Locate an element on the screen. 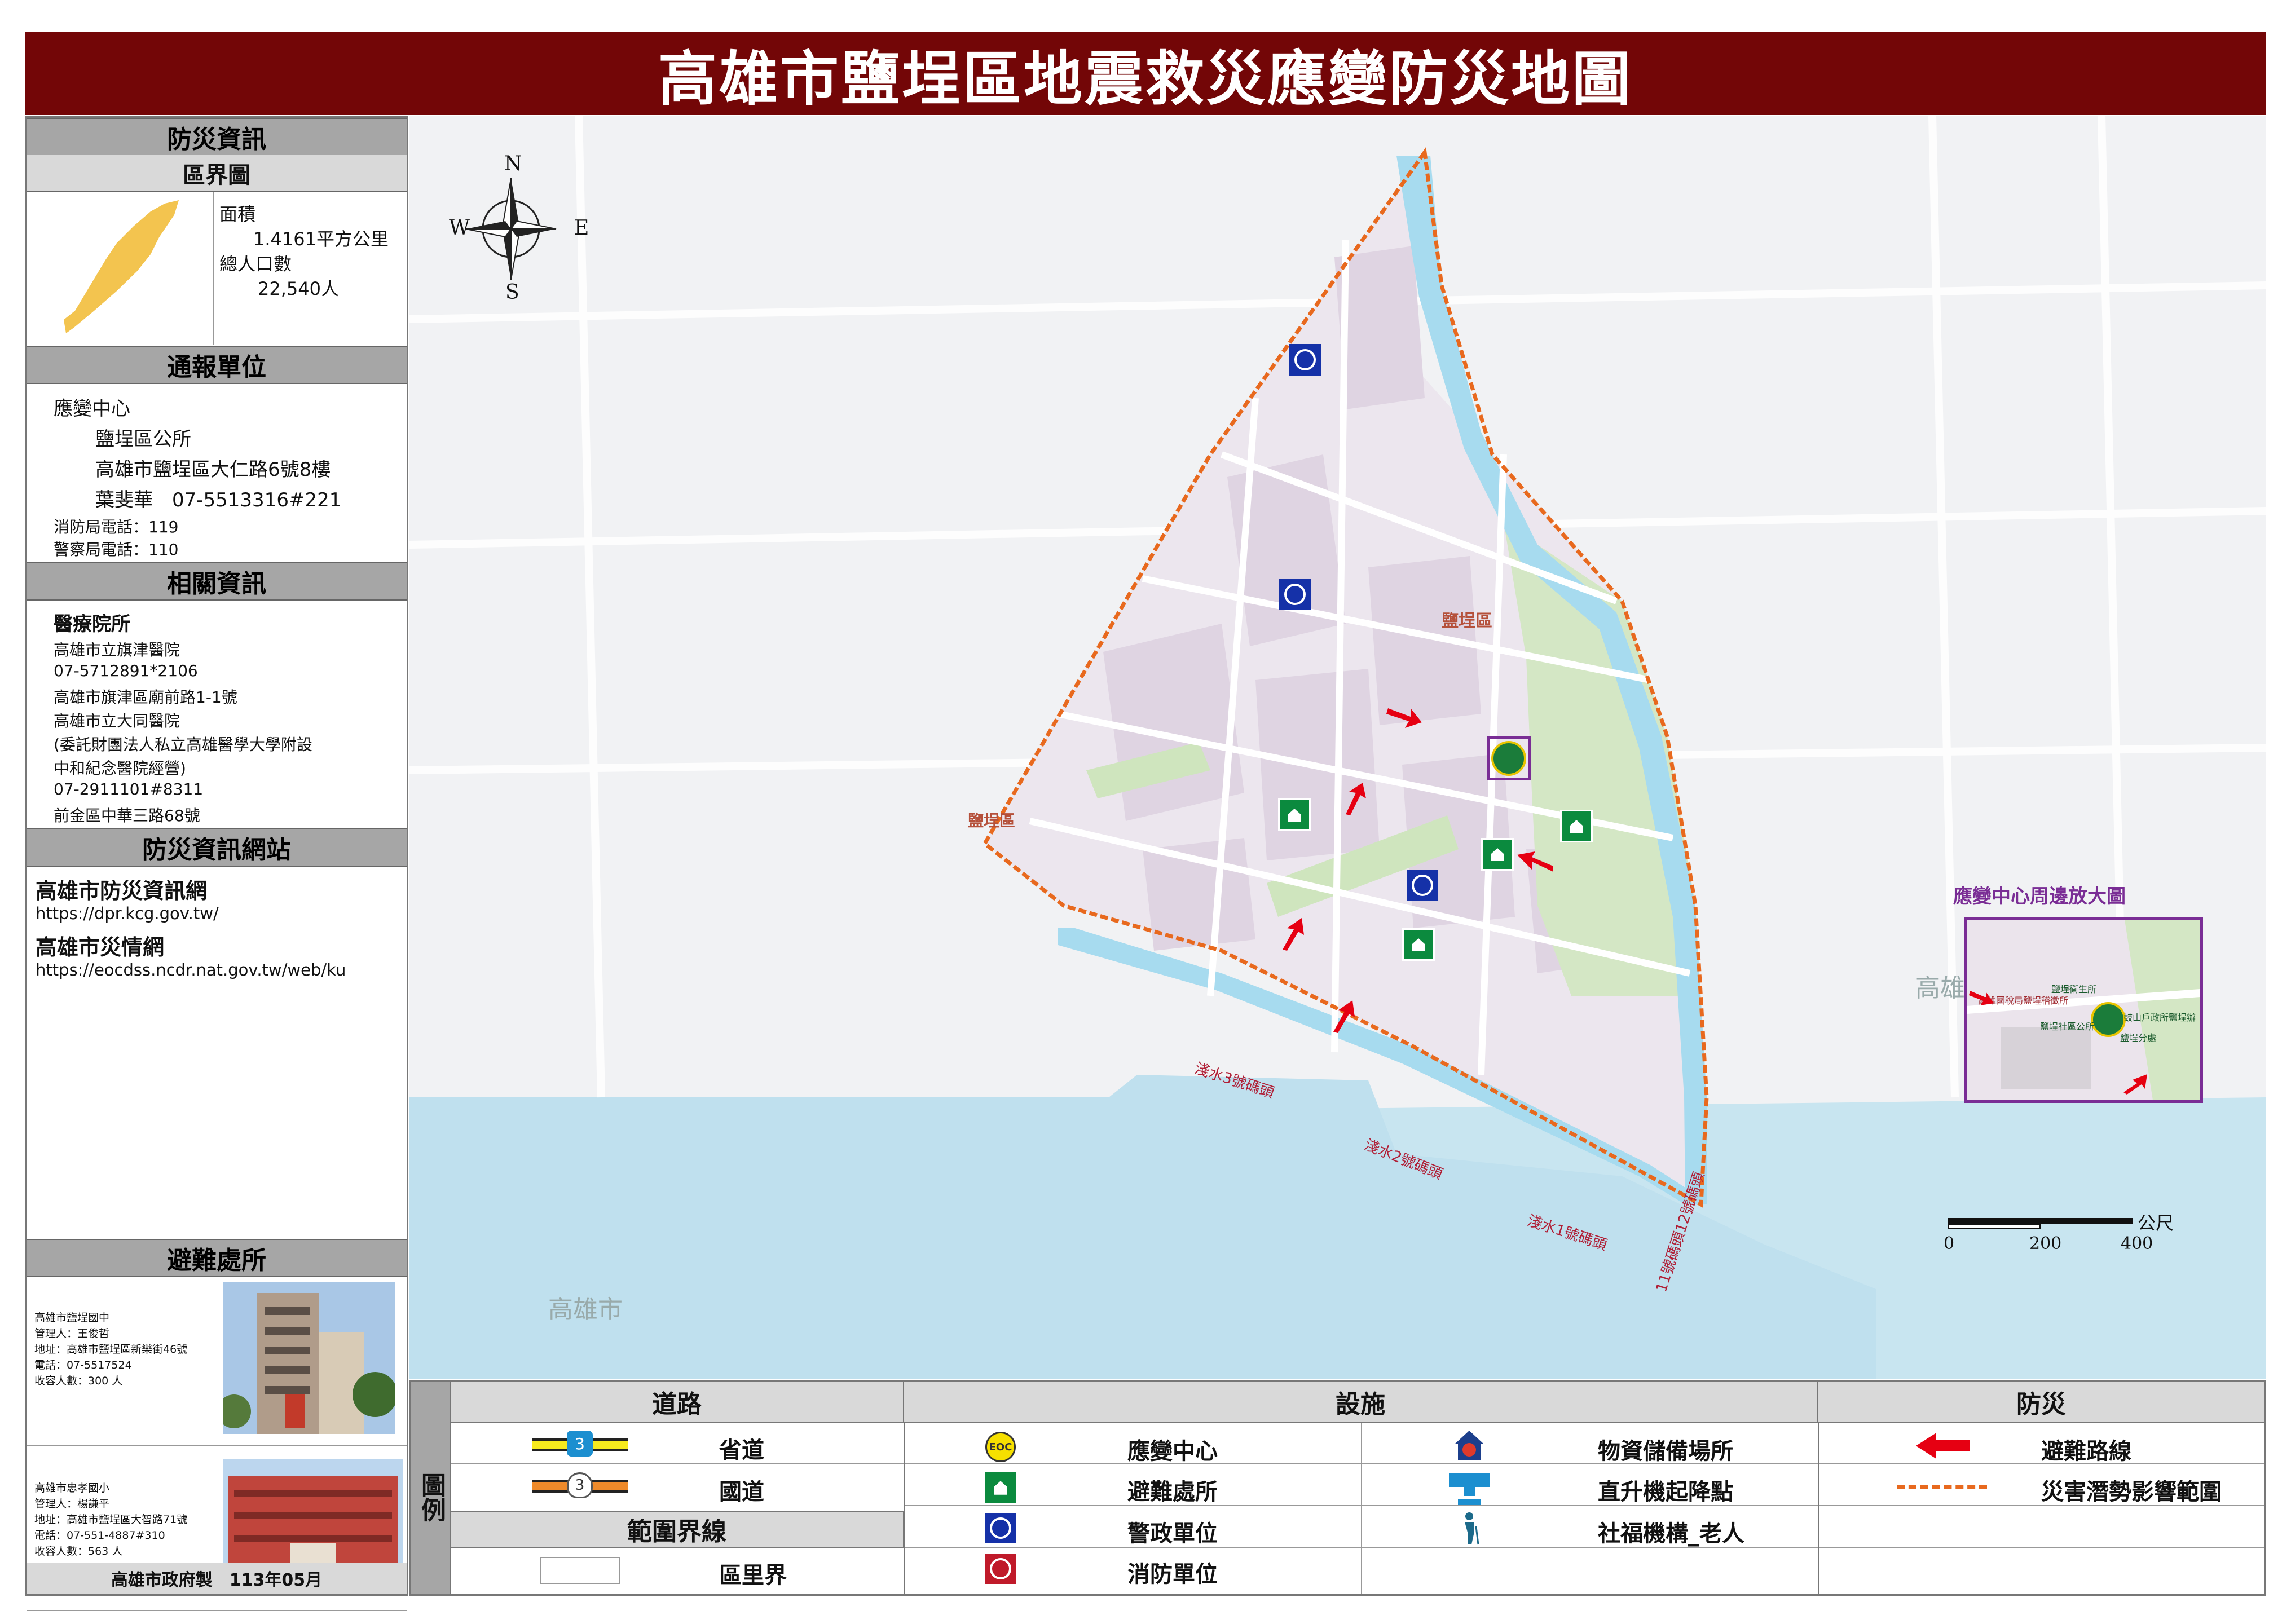 The width and height of the screenshot is (2291, 1624). inset-label: 鼓山戶政所鹽埕辦 is located at coordinates (2159, 1017).